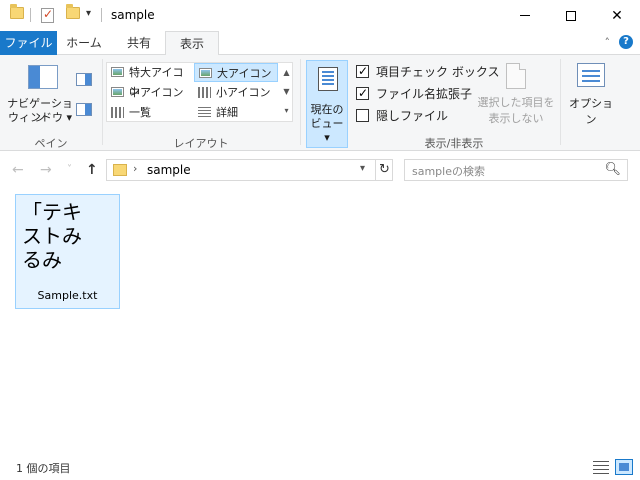 This screenshot has width=640, height=480. I want to click on layout-list: 一覧, so click(150, 112).